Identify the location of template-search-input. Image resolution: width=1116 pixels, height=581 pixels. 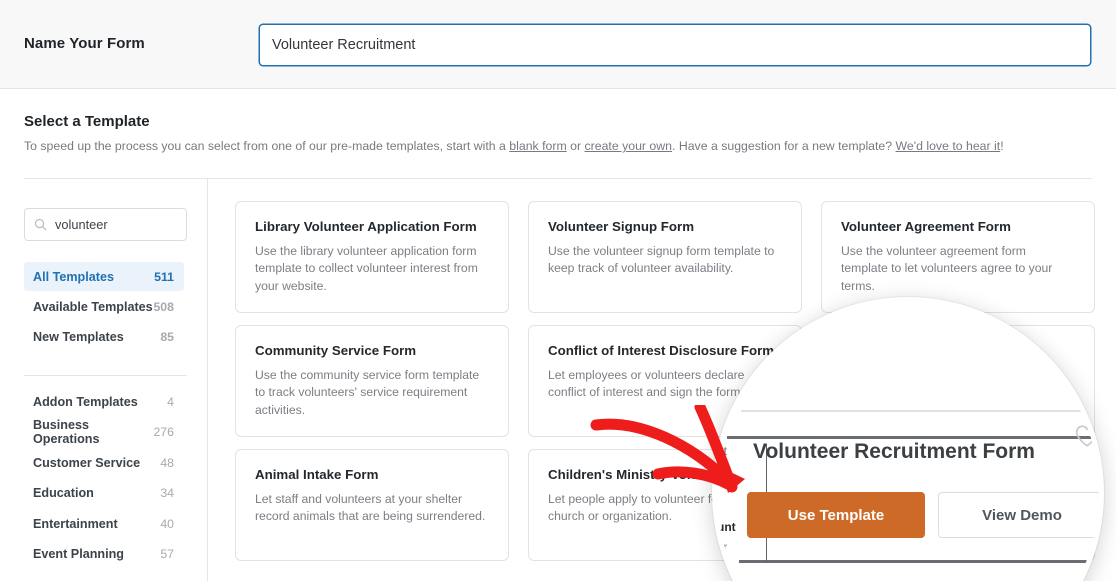
(114, 224).